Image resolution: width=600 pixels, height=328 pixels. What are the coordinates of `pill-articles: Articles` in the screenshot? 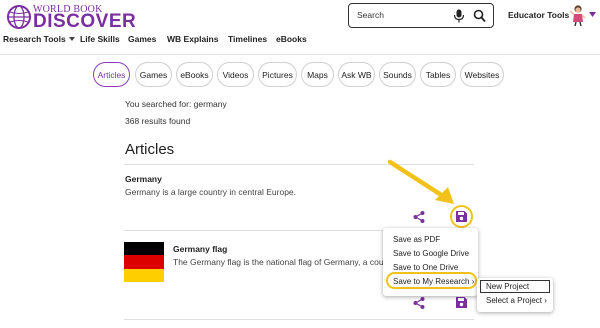 It's located at (111, 74).